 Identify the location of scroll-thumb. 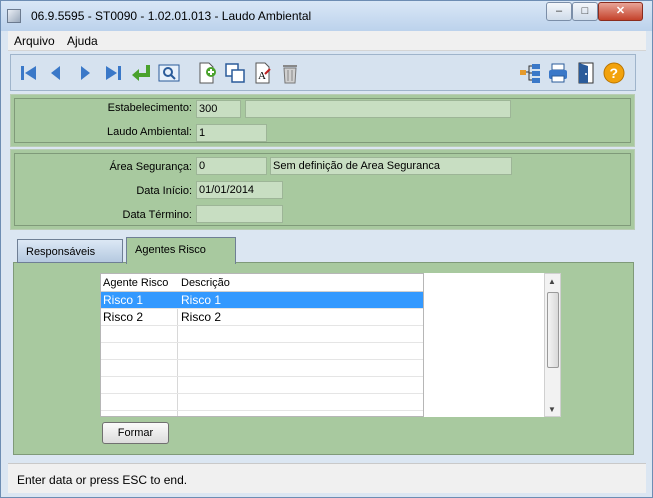
(553, 330).